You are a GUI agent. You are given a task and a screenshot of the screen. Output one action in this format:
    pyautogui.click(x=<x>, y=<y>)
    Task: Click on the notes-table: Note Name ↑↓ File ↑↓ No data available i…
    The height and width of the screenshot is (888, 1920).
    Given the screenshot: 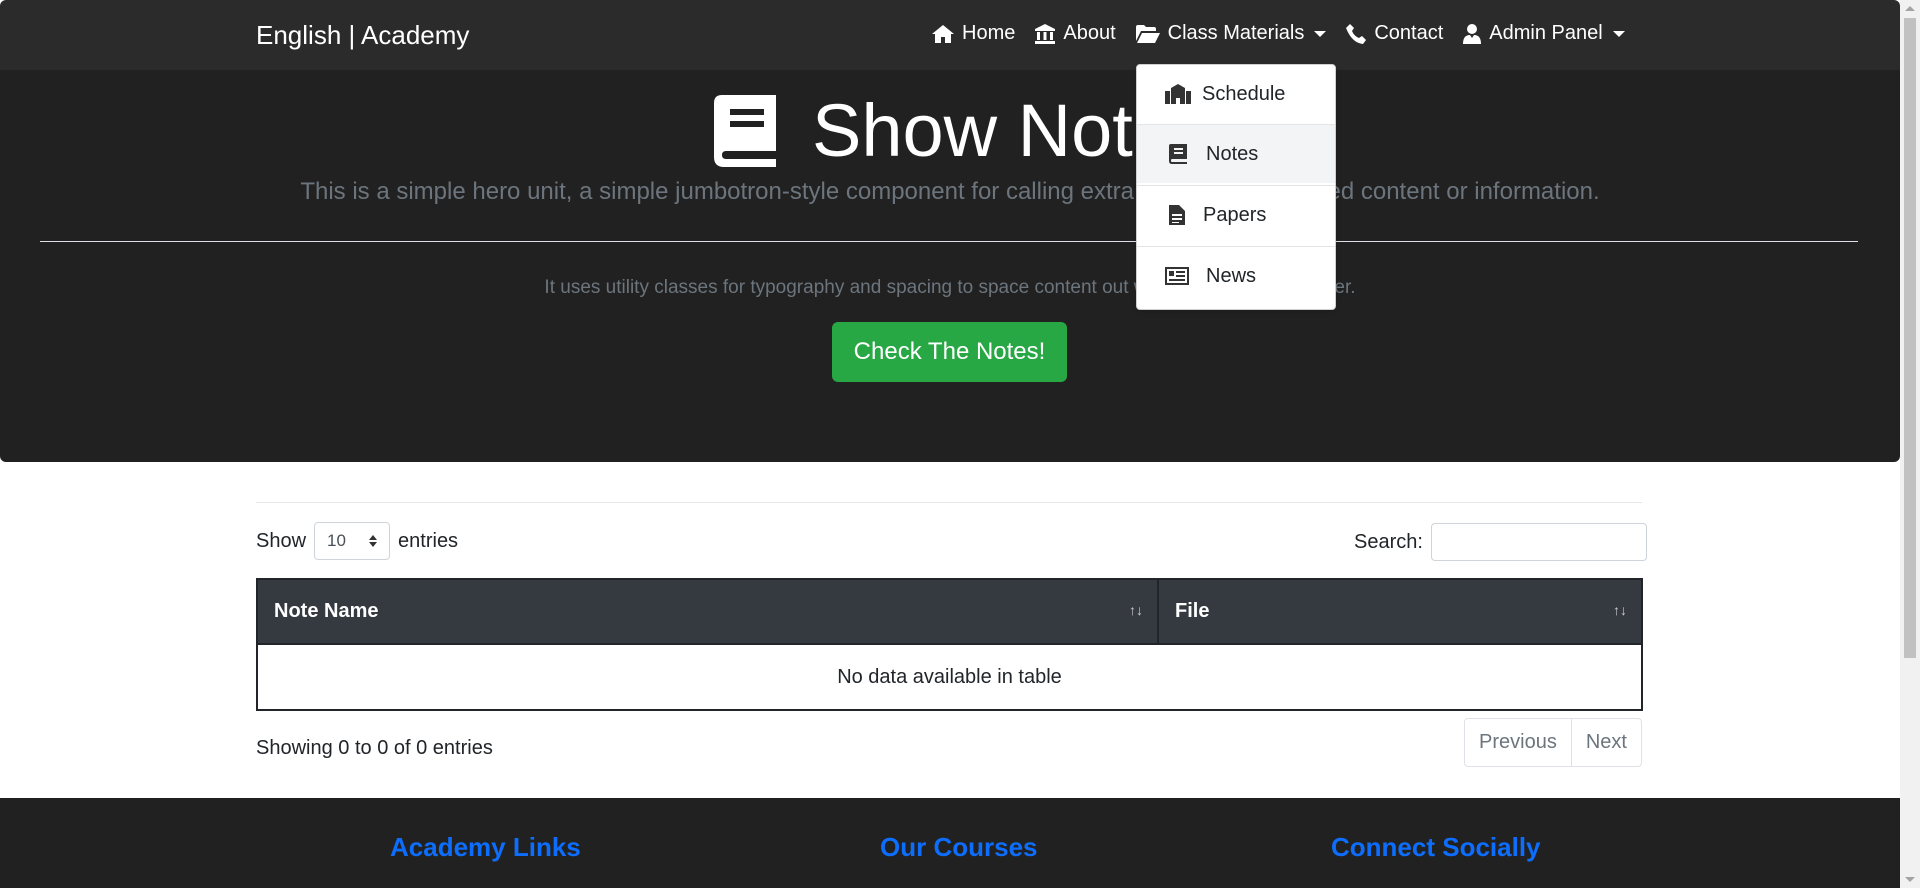 What is the action you would take?
    pyautogui.click(x=949, y=644)
    